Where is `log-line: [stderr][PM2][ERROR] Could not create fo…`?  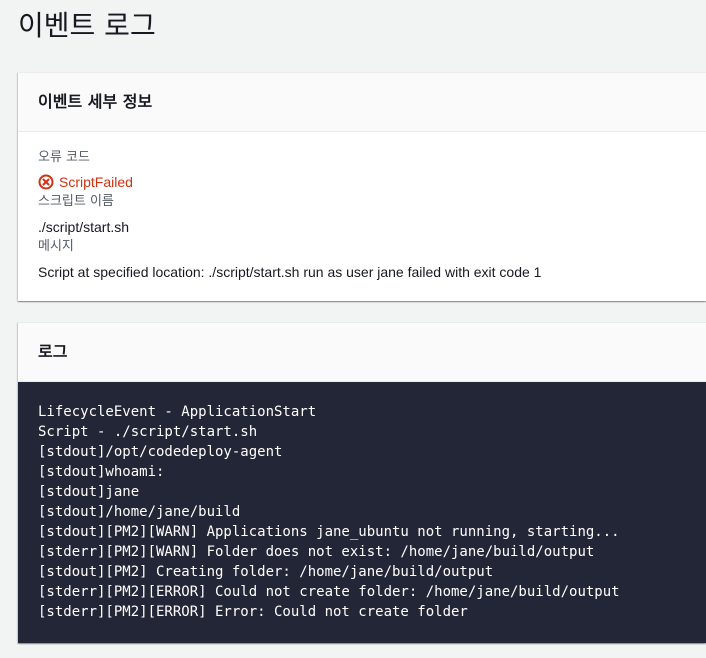
log-line: [stderr][PM2][ERROR] Could not create fo… is located at coordinates (329, 592).